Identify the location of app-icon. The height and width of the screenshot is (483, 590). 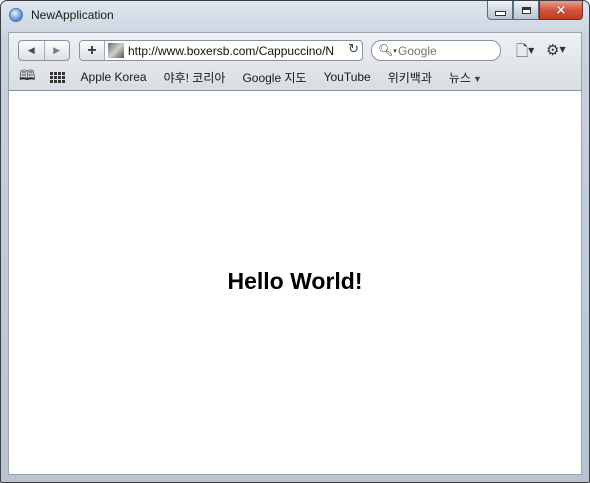
(16, 15).